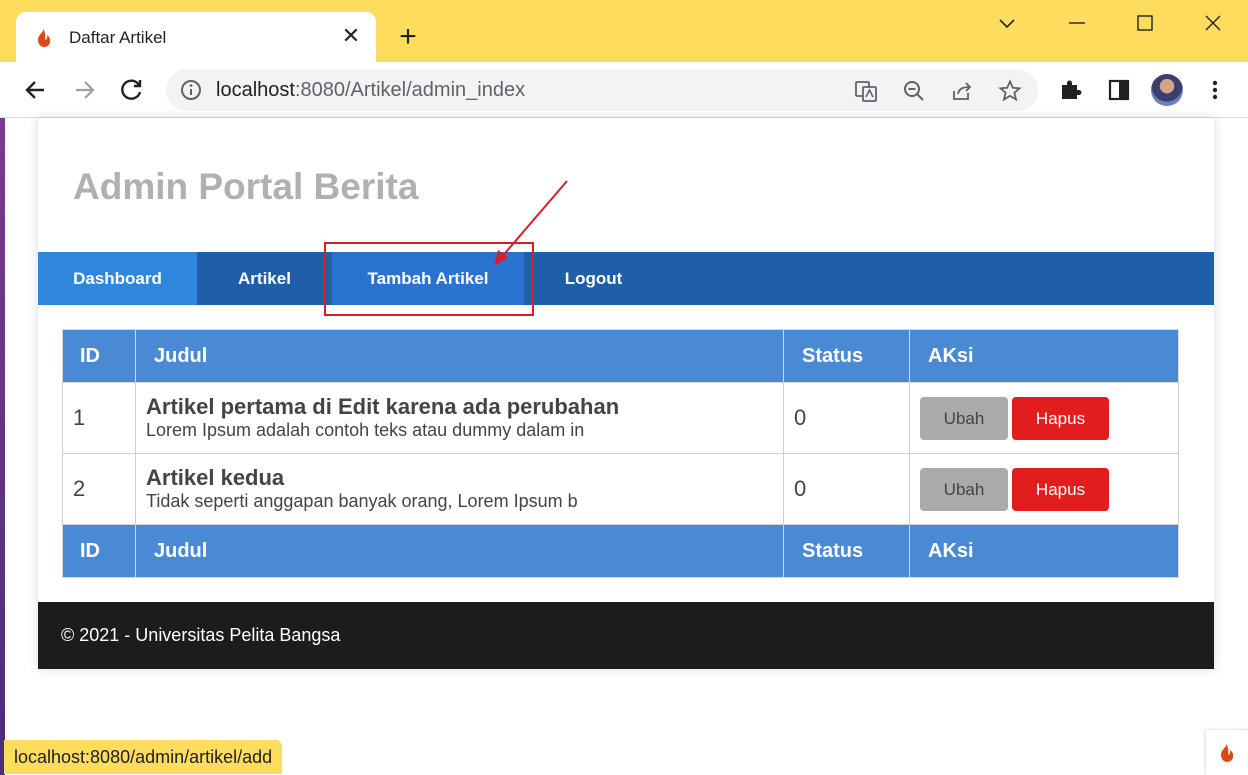 This screenshot has width=1248, height=775. I want to click on corner-widget, so click(1227, 752).